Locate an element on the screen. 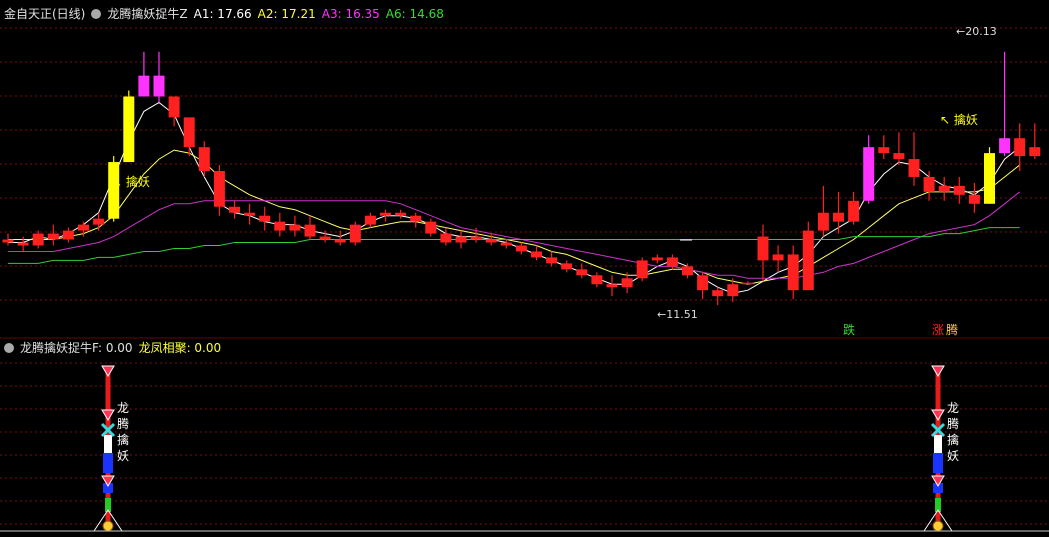 Image resolution: width=1049 pixels, height=537 pixels. a6-value: A6: 14.68 is located at coordinates (414, 14).